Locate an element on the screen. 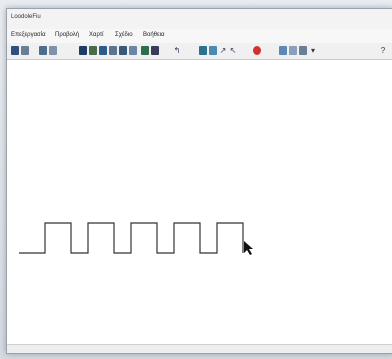 This screenshot has width=392, height=359. menu-item-edit: Επεξεργασία is located at coordinates (28, 35).